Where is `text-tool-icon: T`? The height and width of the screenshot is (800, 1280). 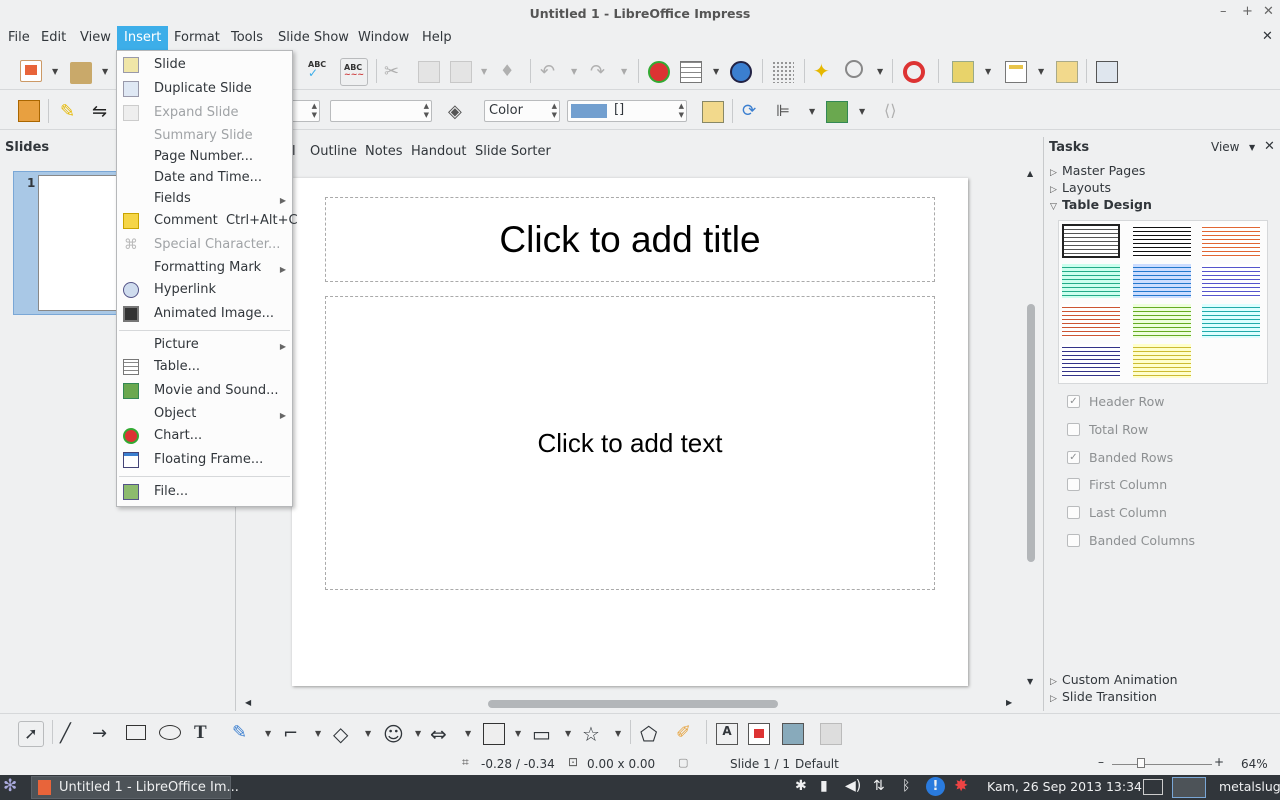
text-tool-icon: T is located at coordinates (205, 733).